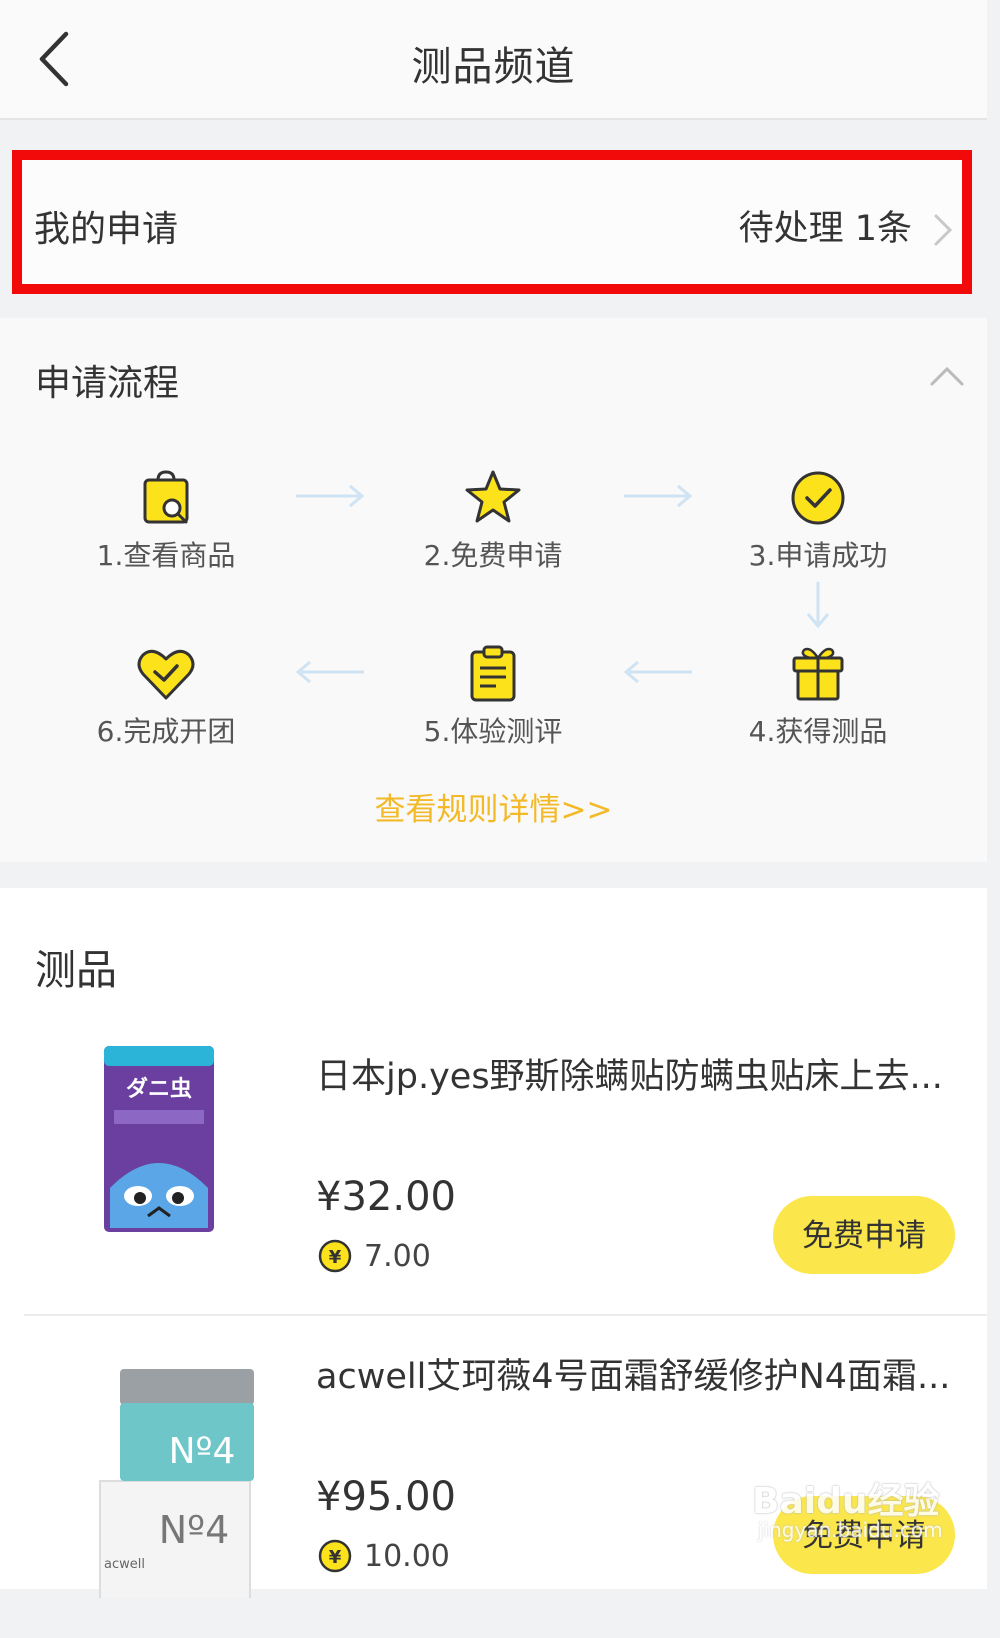  Describe the element at coordinates (202, 1451) in the screenshot. I see `product-image-jar-label: Nº4` at that location.